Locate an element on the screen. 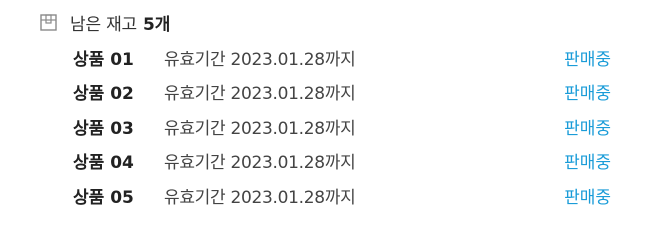  stock-summary: 남은 재고 5개 is located at coordinates (104, 22).